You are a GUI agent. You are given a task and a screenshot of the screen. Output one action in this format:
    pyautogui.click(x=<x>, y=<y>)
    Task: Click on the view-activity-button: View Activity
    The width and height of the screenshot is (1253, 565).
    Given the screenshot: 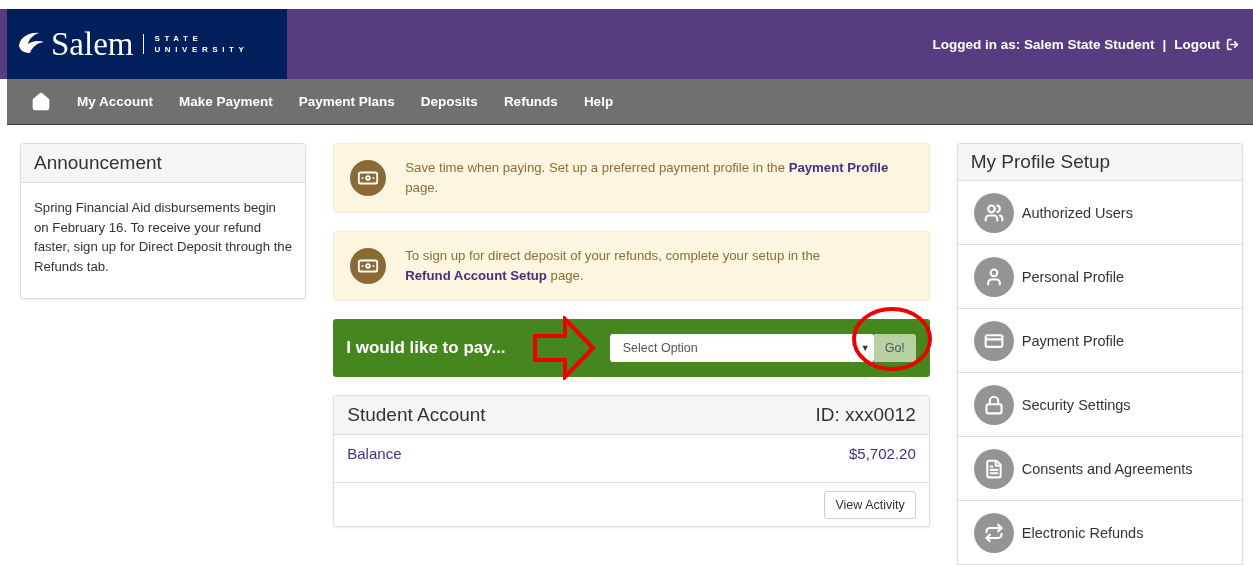 What is the action you would take?
    pyautogui.click(x=870, y=505)
    